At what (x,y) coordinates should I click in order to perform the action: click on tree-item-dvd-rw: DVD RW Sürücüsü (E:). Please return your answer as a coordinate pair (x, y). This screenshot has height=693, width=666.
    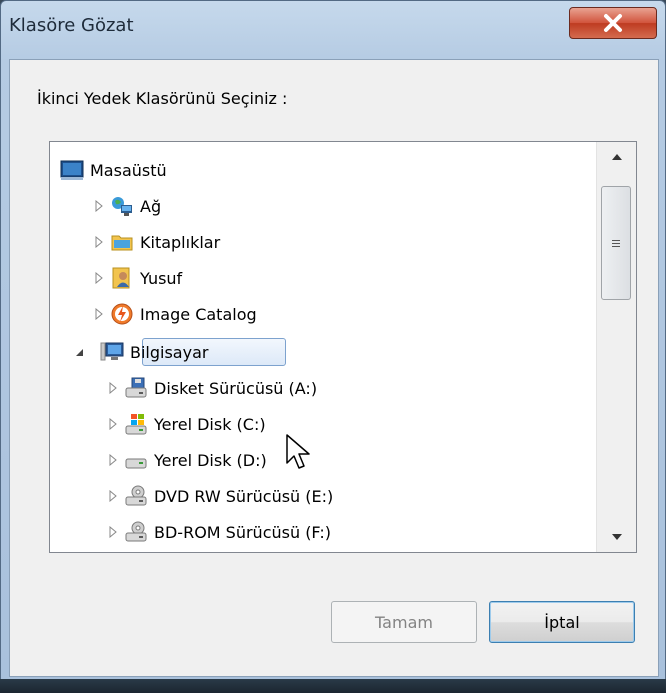
    Looking at the image, I should click on (220, 496).